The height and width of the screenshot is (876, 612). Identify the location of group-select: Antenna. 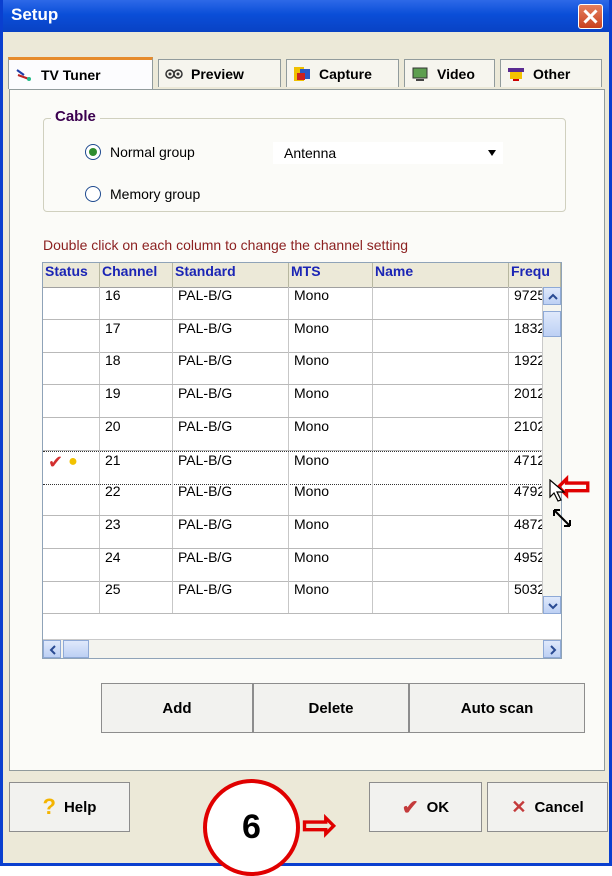
(388, 153).